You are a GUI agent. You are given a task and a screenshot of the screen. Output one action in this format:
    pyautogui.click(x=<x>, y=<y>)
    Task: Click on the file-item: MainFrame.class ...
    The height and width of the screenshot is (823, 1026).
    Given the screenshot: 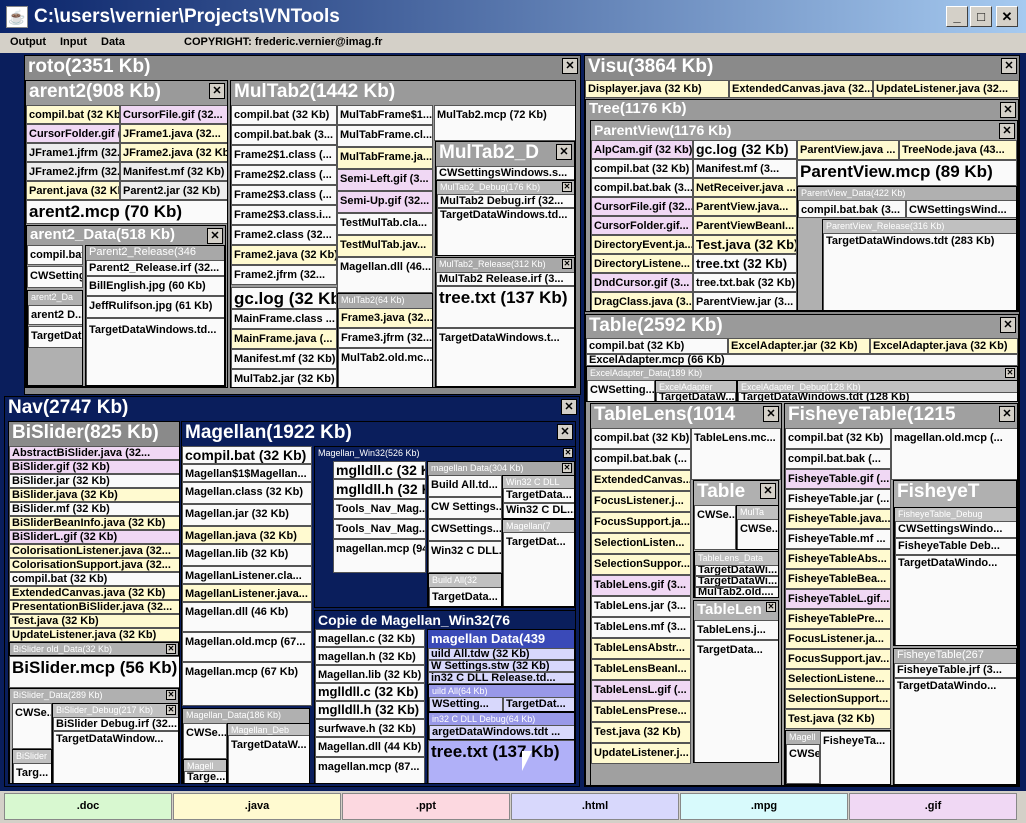 What is the action you would take?
    pyautogui.click(x=284, y=319)
    